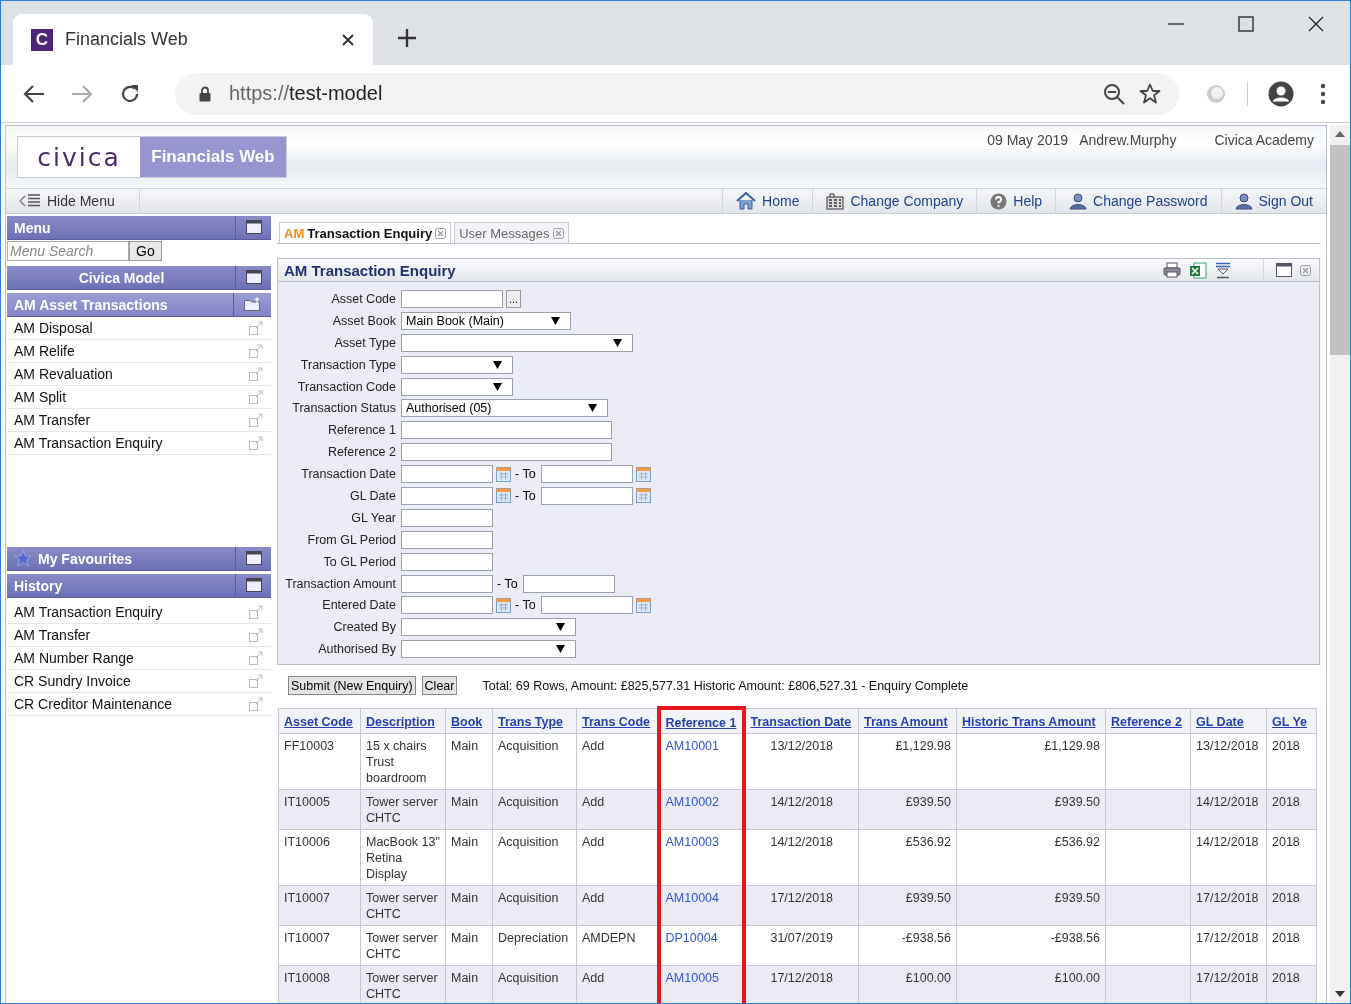 This screenshot has height=1004, width=1351. What do you see at coordinates (504, 408) in the screenshot?
I see `dropdown: Authorised (05)` at bounding box center [504, 408].